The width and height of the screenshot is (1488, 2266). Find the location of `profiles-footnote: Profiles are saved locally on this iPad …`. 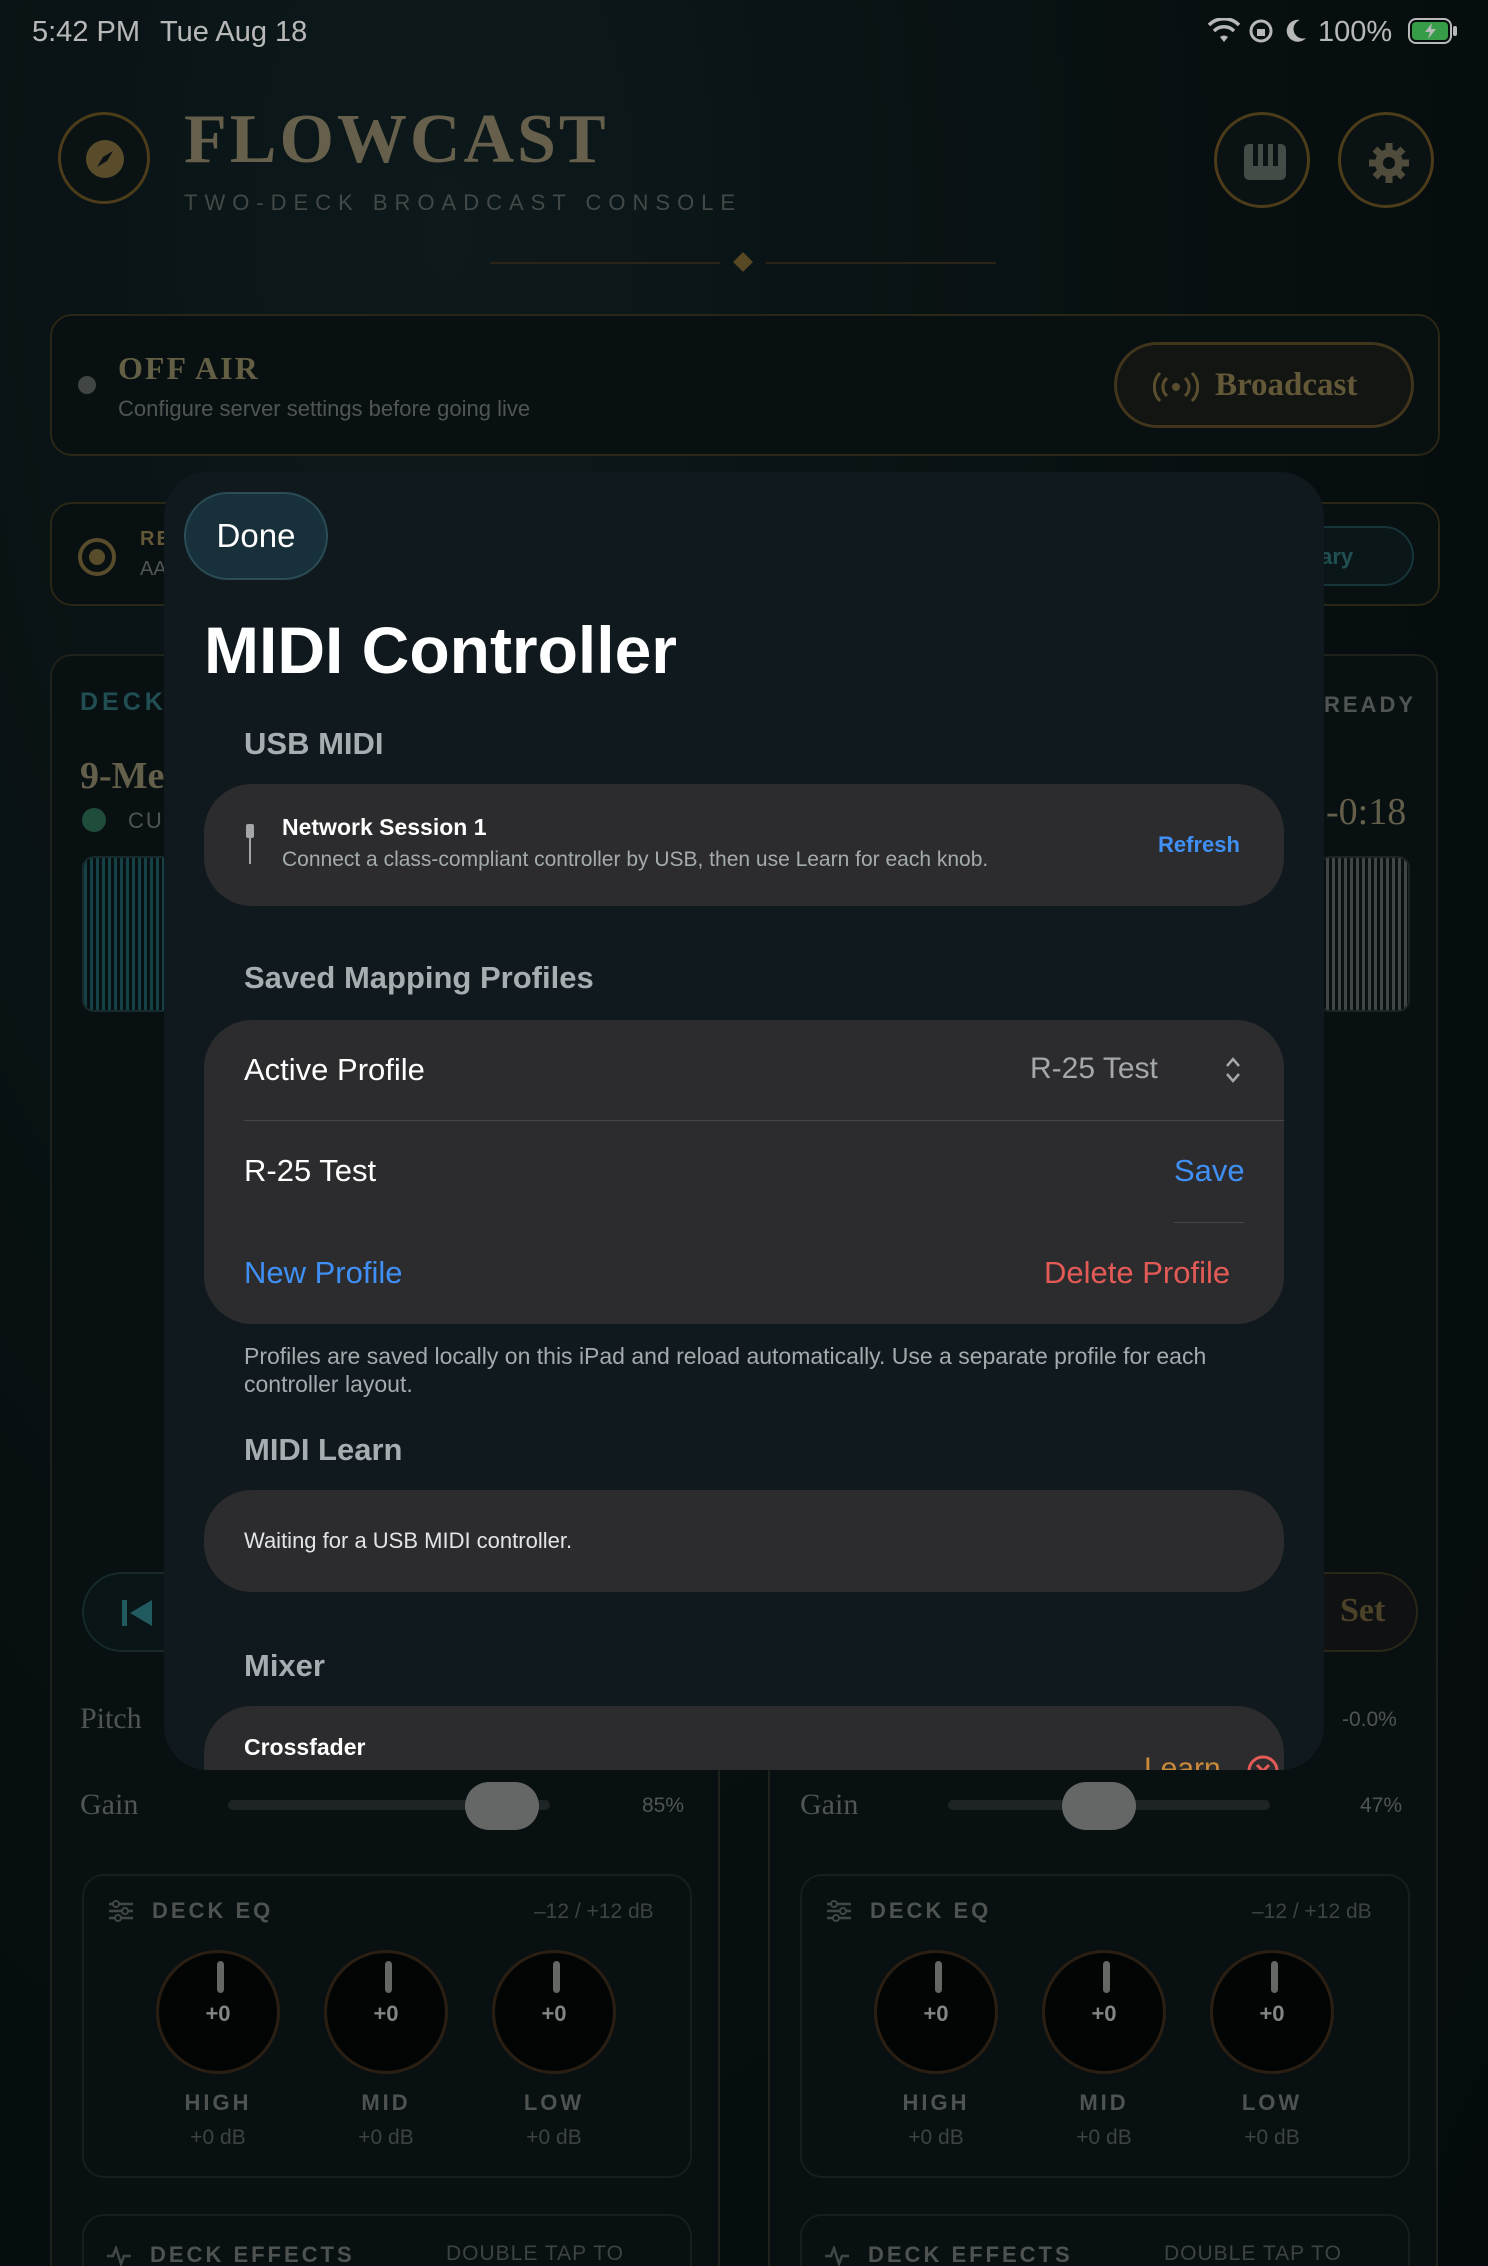

profiles-footnote: Profiles are saved locally on this iPad … is located at coordinates (725, 1370).